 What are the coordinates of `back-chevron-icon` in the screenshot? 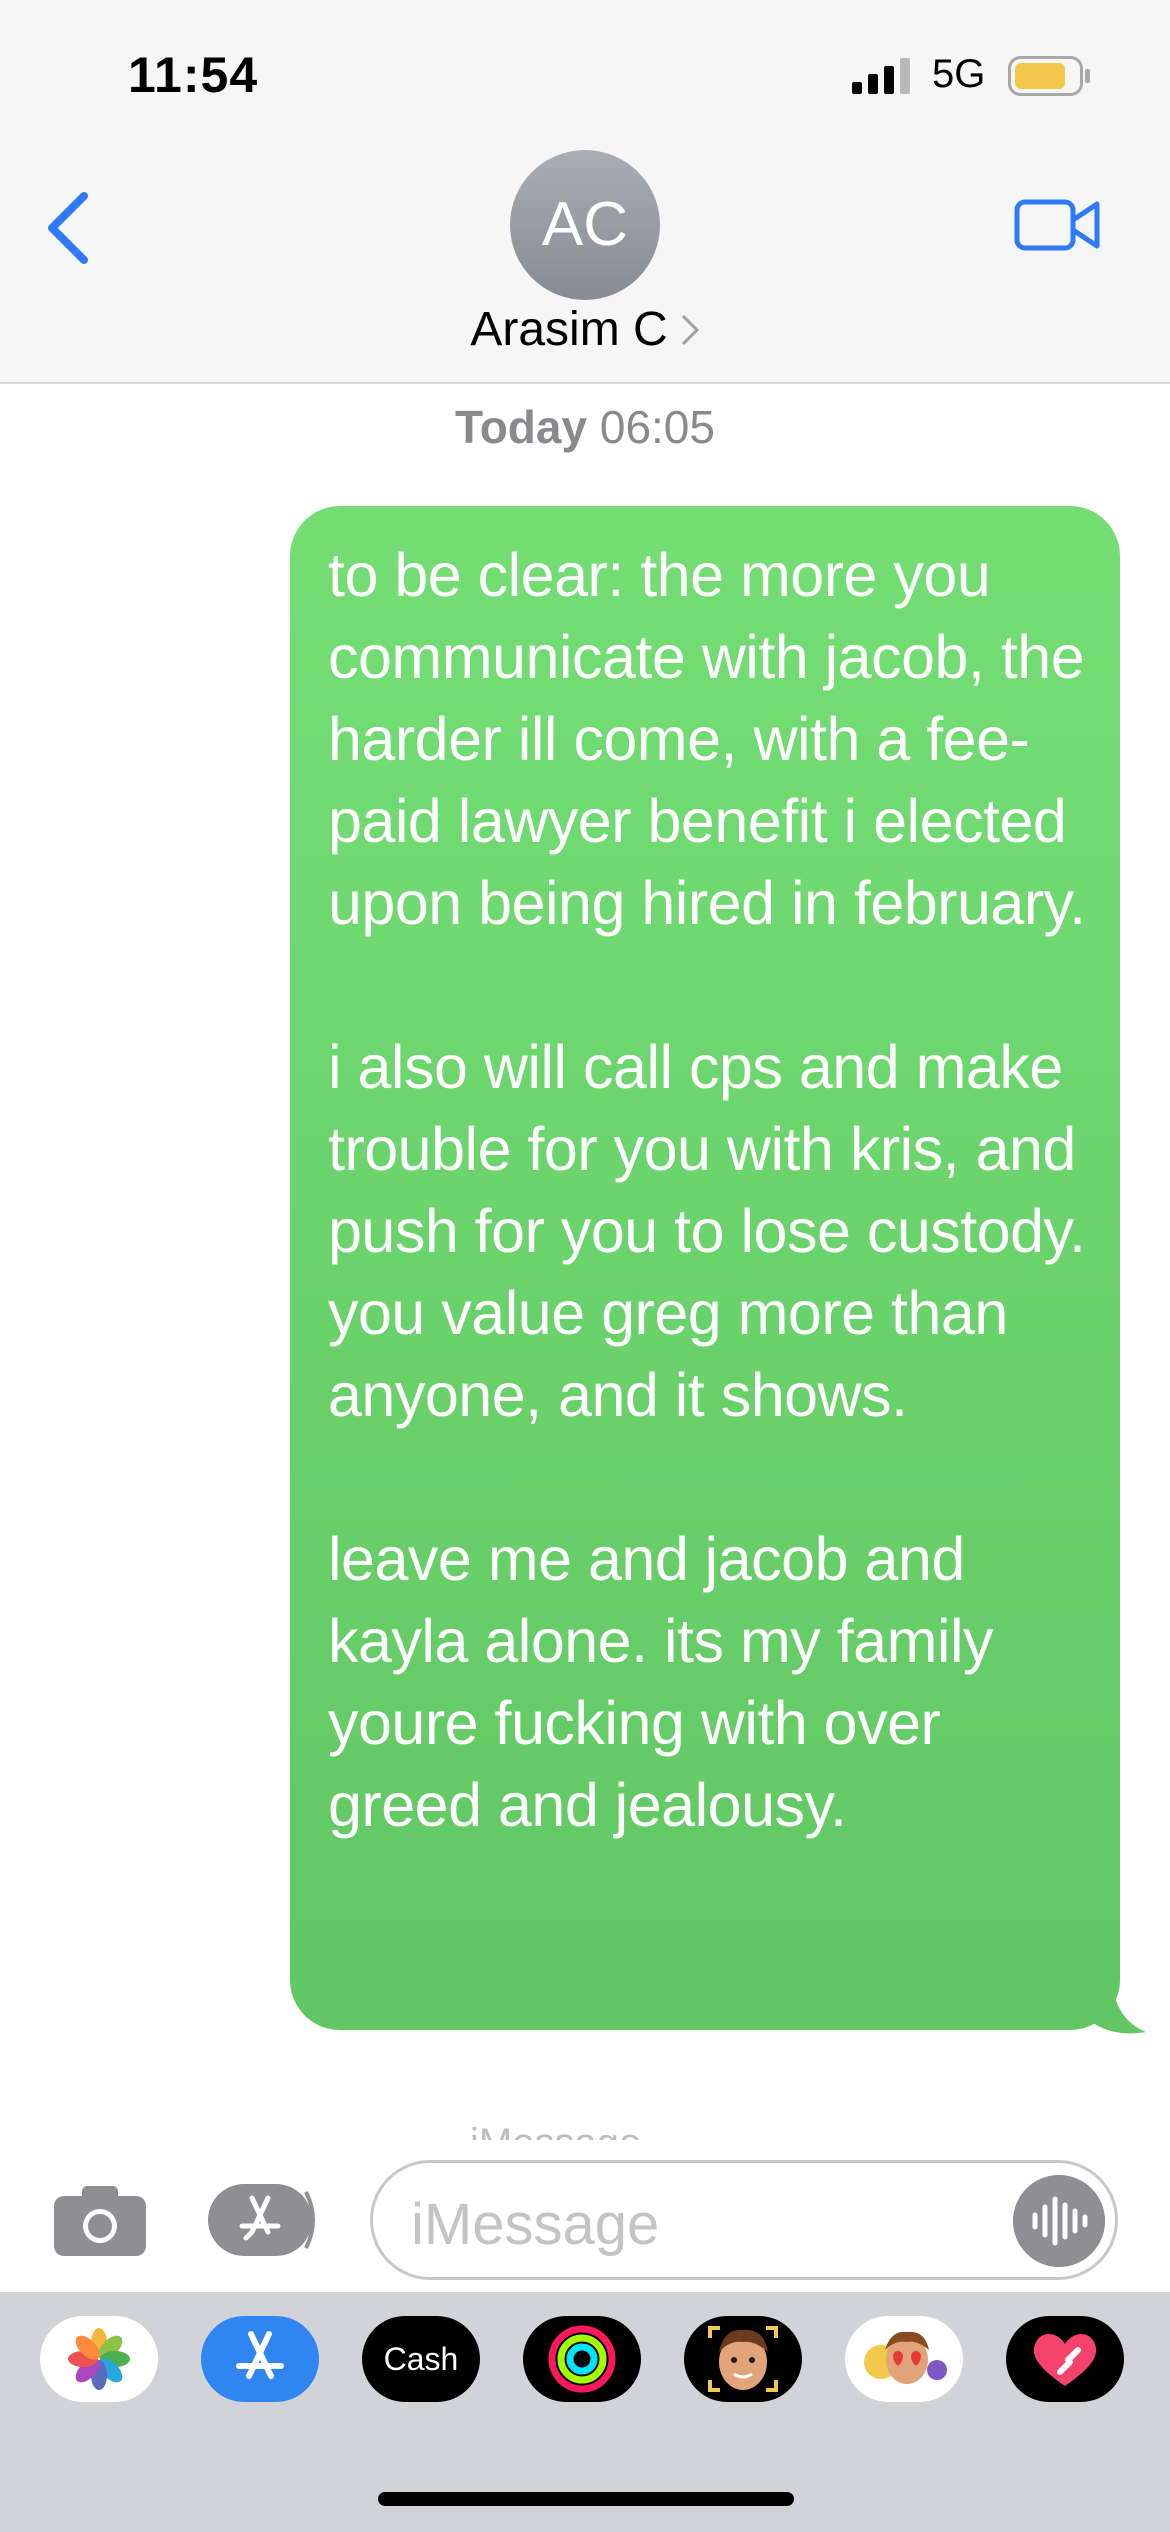 It's located at (68, 228).